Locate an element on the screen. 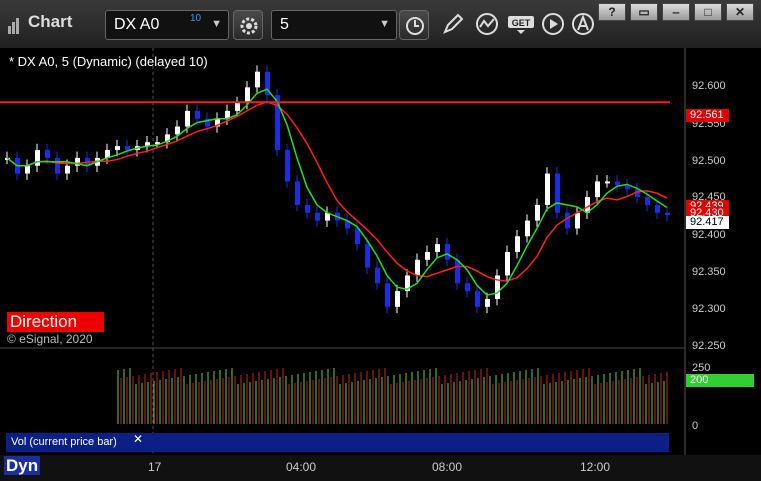 Image resolution: width=761 pixels, height=481 pixels. volume-badge: 200 is located at coordinates (720, 380).